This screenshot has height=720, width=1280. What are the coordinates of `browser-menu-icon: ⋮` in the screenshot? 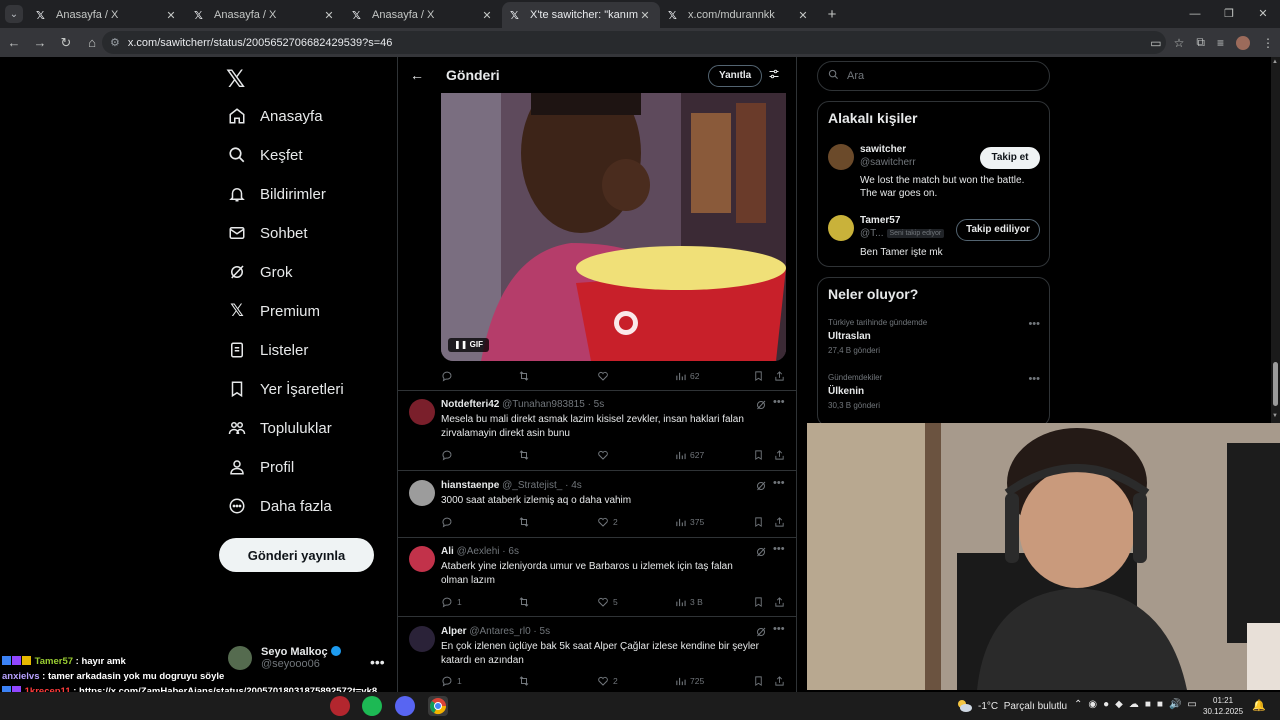 It's located at (1268, 43).